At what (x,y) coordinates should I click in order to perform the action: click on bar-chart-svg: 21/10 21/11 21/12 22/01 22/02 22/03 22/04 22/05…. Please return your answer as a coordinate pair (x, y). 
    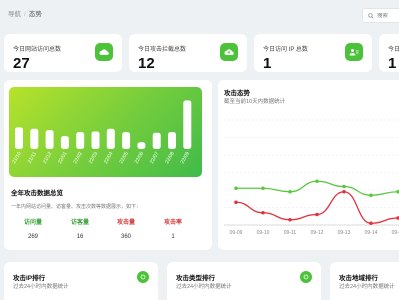
    Looking at the image, I should click on (101, 132).